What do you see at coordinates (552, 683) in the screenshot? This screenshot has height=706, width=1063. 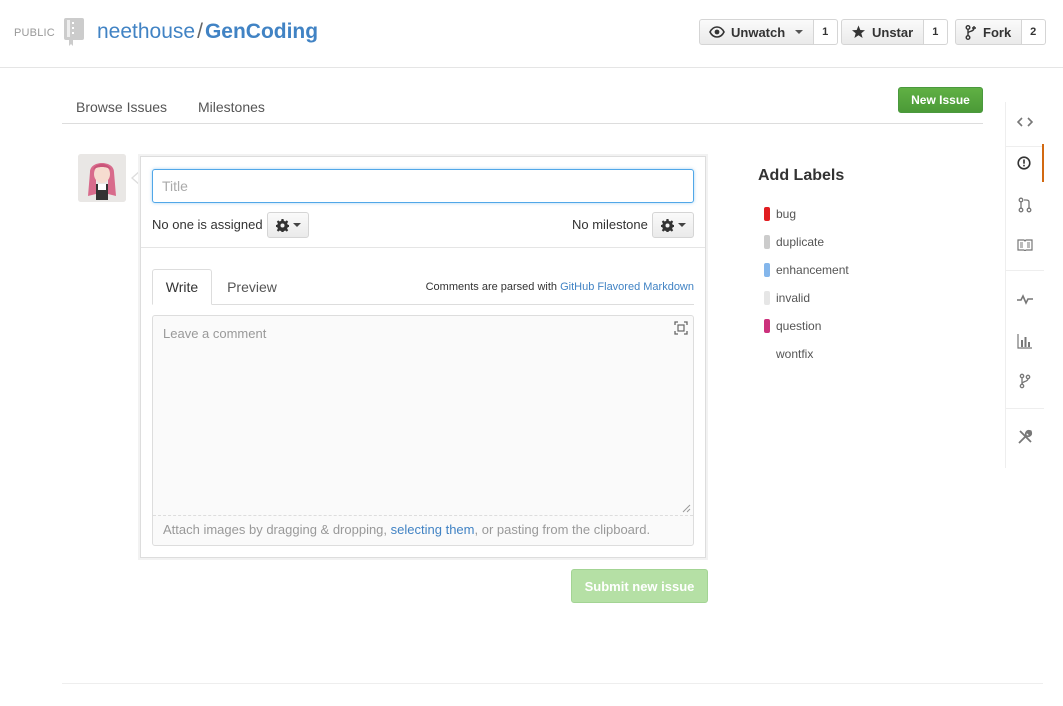 I see `footer-divider` at bounding box center [552, 683].